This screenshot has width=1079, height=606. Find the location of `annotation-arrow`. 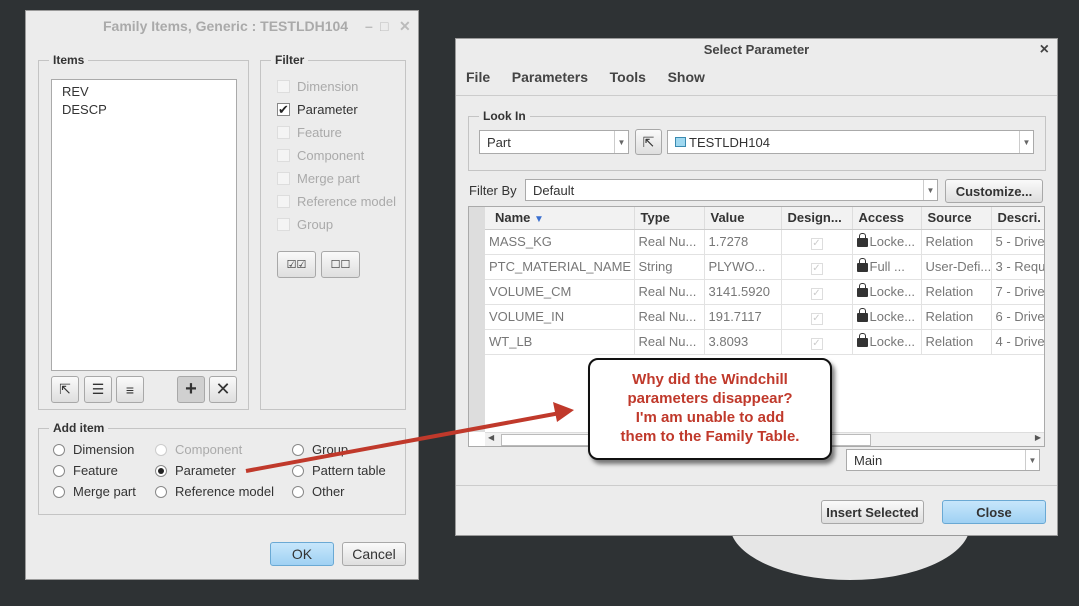

annotation-arrow is located at coordinates (409, 437).